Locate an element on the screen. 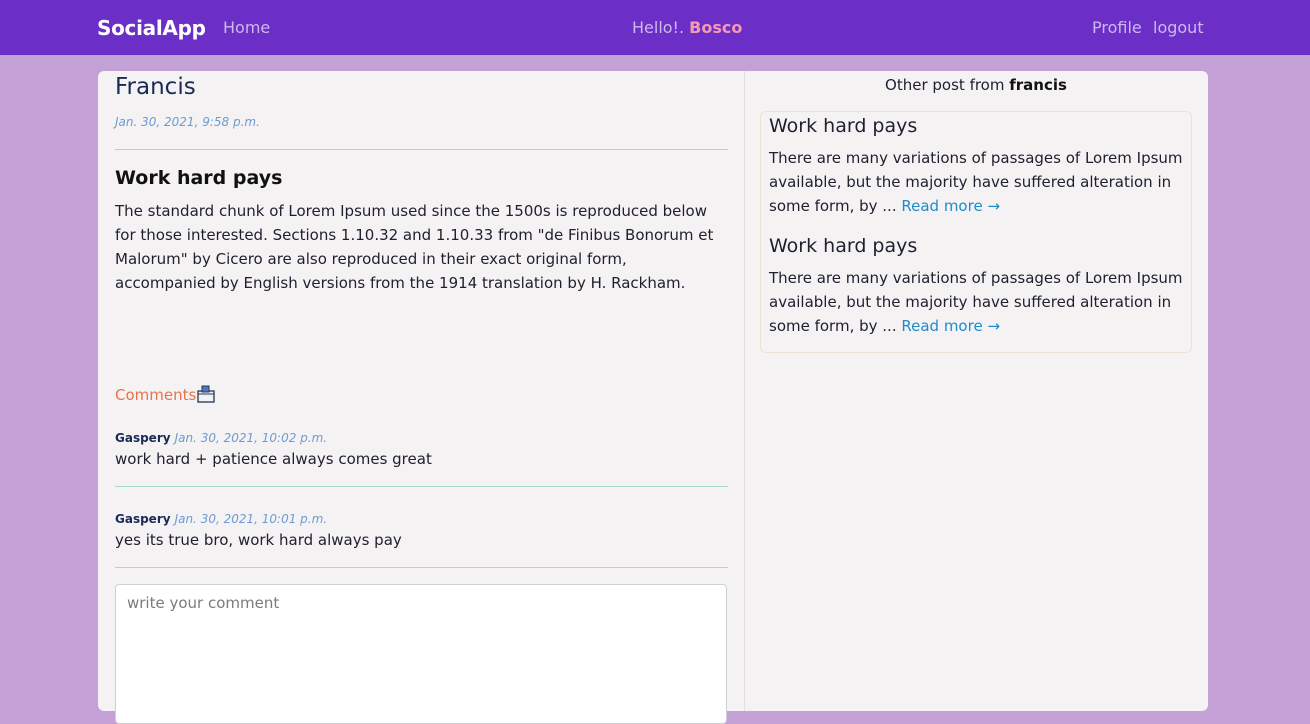  comments-heading: Comments is located at coordinates (156, 395).